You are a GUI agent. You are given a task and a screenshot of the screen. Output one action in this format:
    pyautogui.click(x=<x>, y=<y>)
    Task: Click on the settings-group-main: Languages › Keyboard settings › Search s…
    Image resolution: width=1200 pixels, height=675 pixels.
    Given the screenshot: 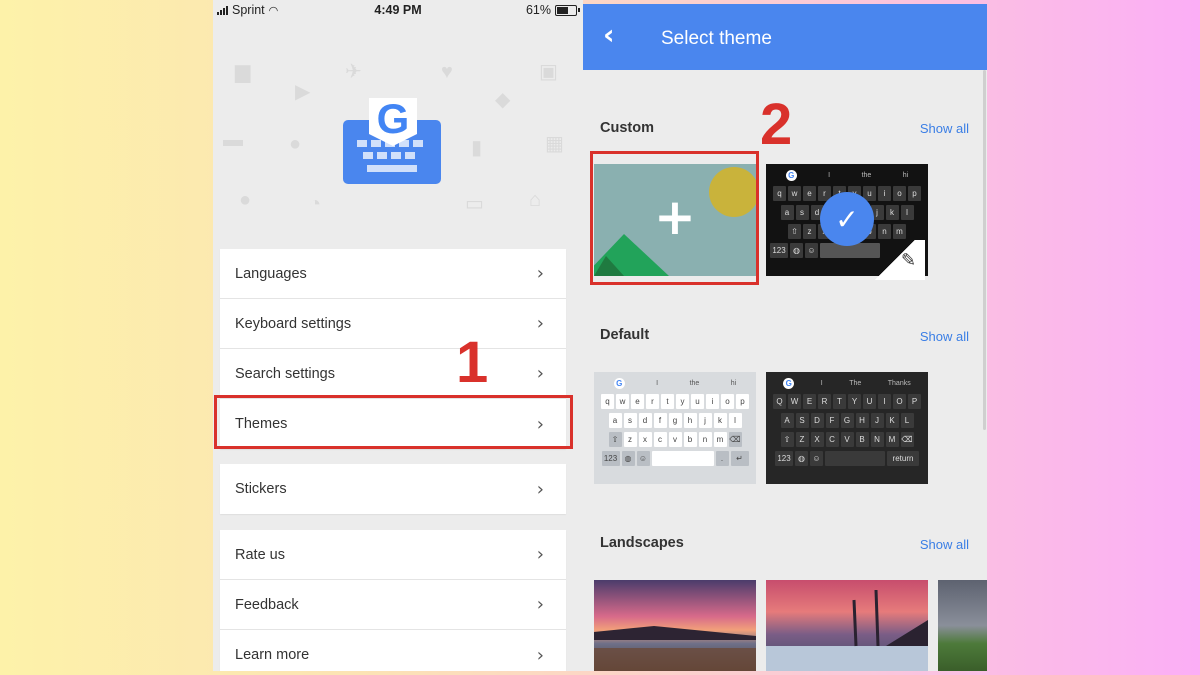 What is the action you would take?
    pyautogui.click(x=393, y=349)
    